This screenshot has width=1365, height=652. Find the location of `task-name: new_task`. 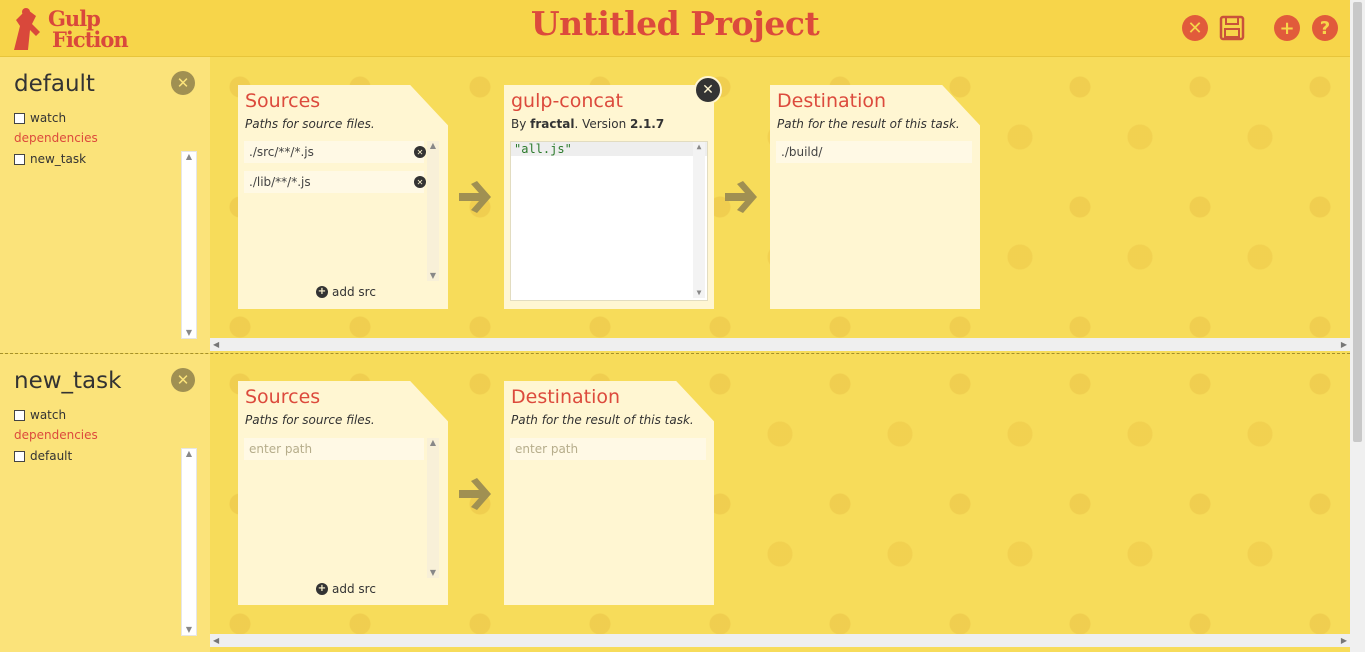

task-name: new_task is located at coordinates (67, 381).